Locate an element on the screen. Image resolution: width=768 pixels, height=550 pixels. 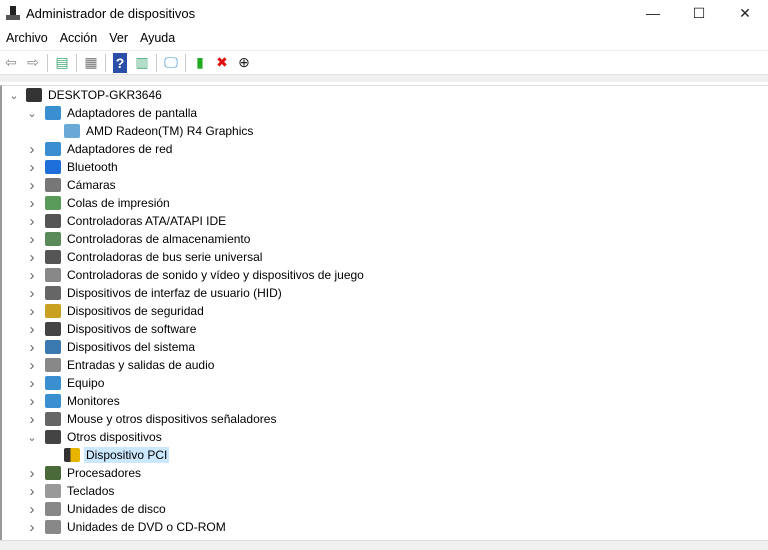
tree-item: › Dispositivos del sistema is located at coordinates (113, 347).